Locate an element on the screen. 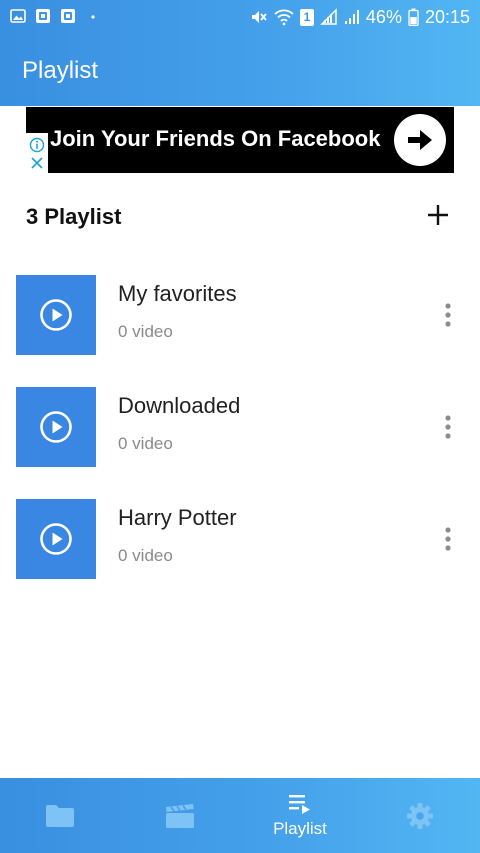 The width and height of the screenshot is (480, 853). sim-icon: 1 is located at coordinates (306, 17).